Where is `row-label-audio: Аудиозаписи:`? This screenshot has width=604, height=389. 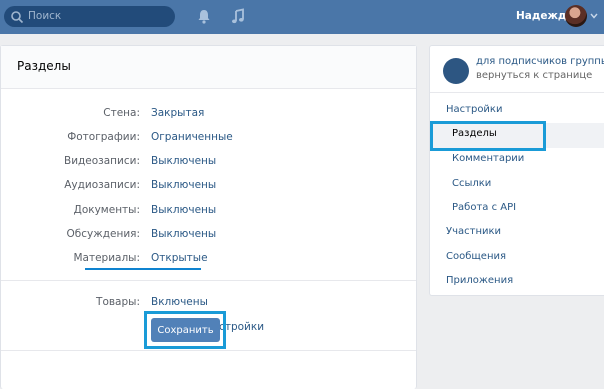
row-label-audio: Аудиозаписи: is located at coordinates (102, 185).